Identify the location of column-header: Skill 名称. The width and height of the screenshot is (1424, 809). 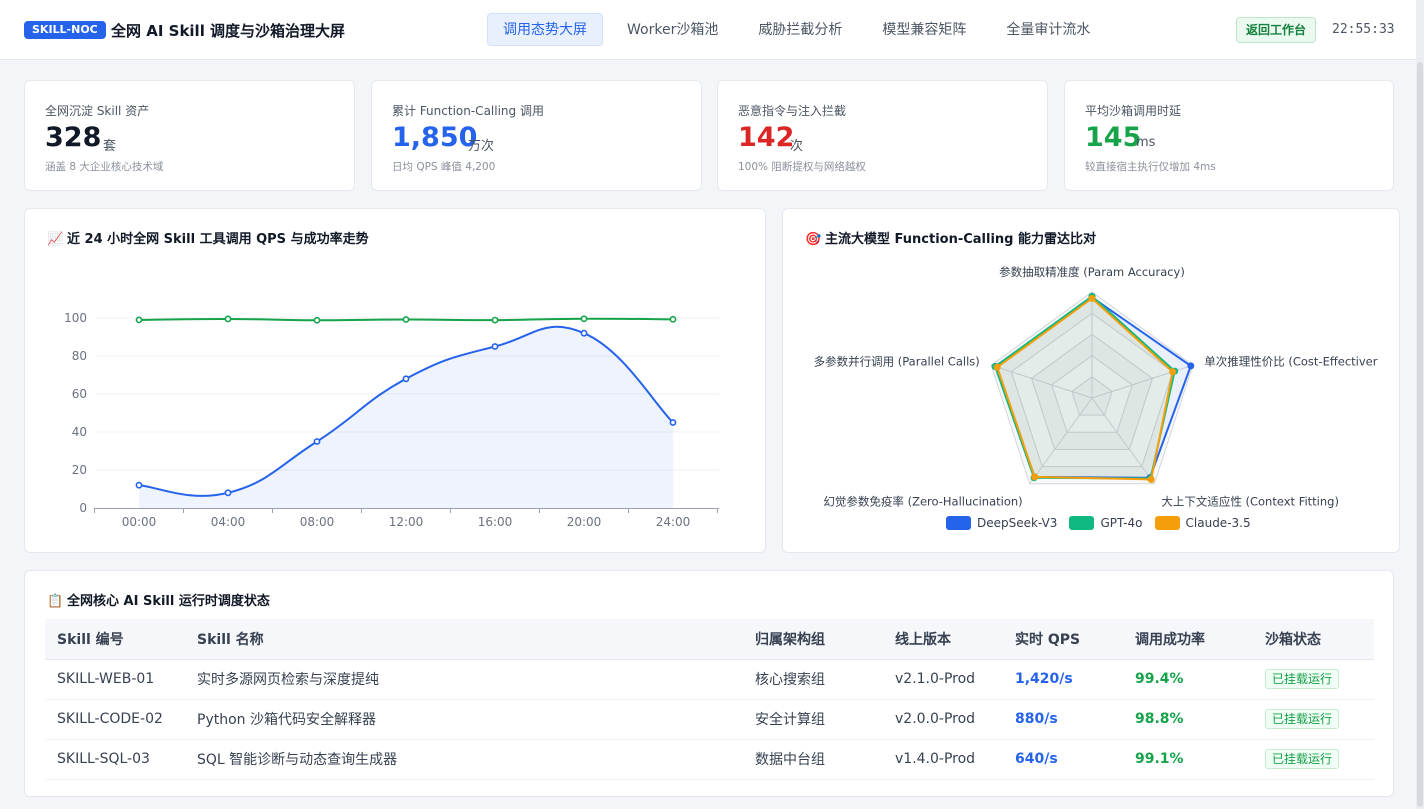
(464, 639).